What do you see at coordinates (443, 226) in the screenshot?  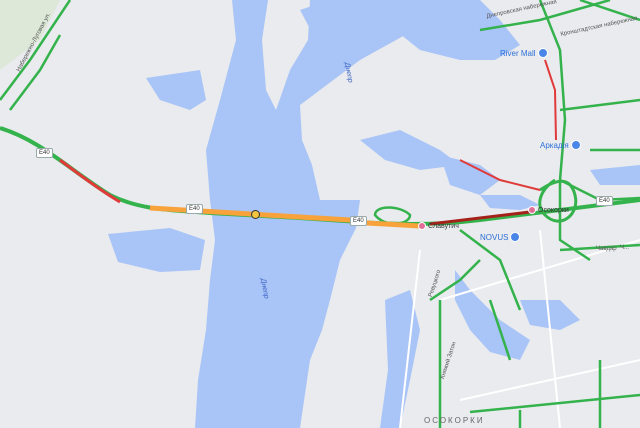 I see `poi-label: Славутич` at bounding box center [443, 226].